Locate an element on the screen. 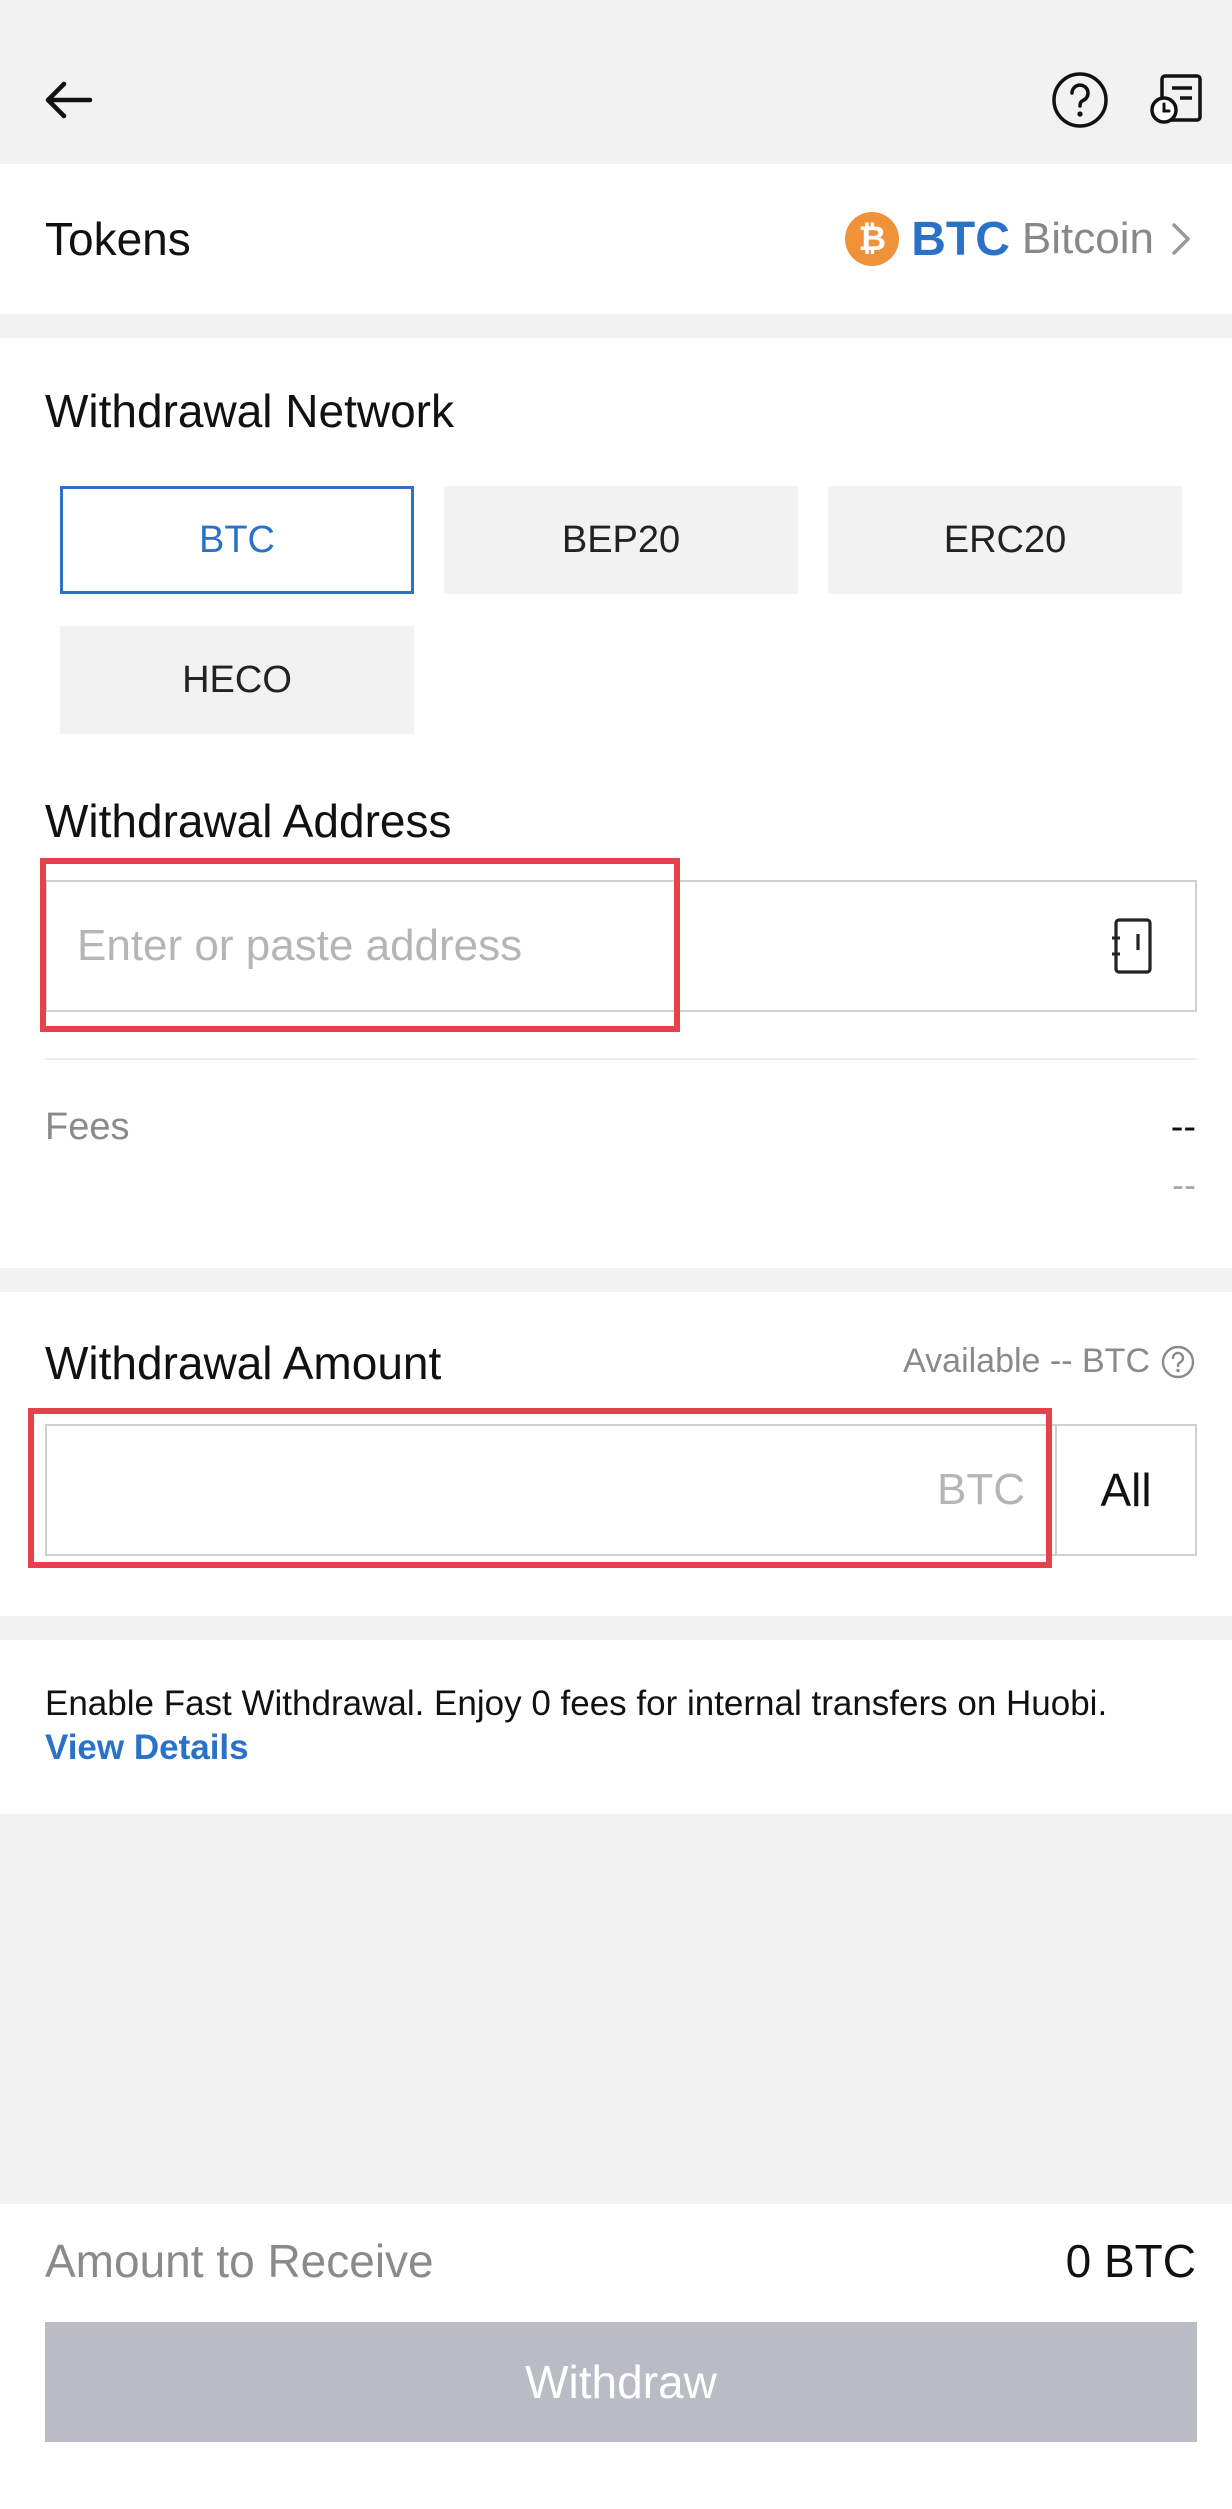  top-bar is located at coordinates (616, 82).